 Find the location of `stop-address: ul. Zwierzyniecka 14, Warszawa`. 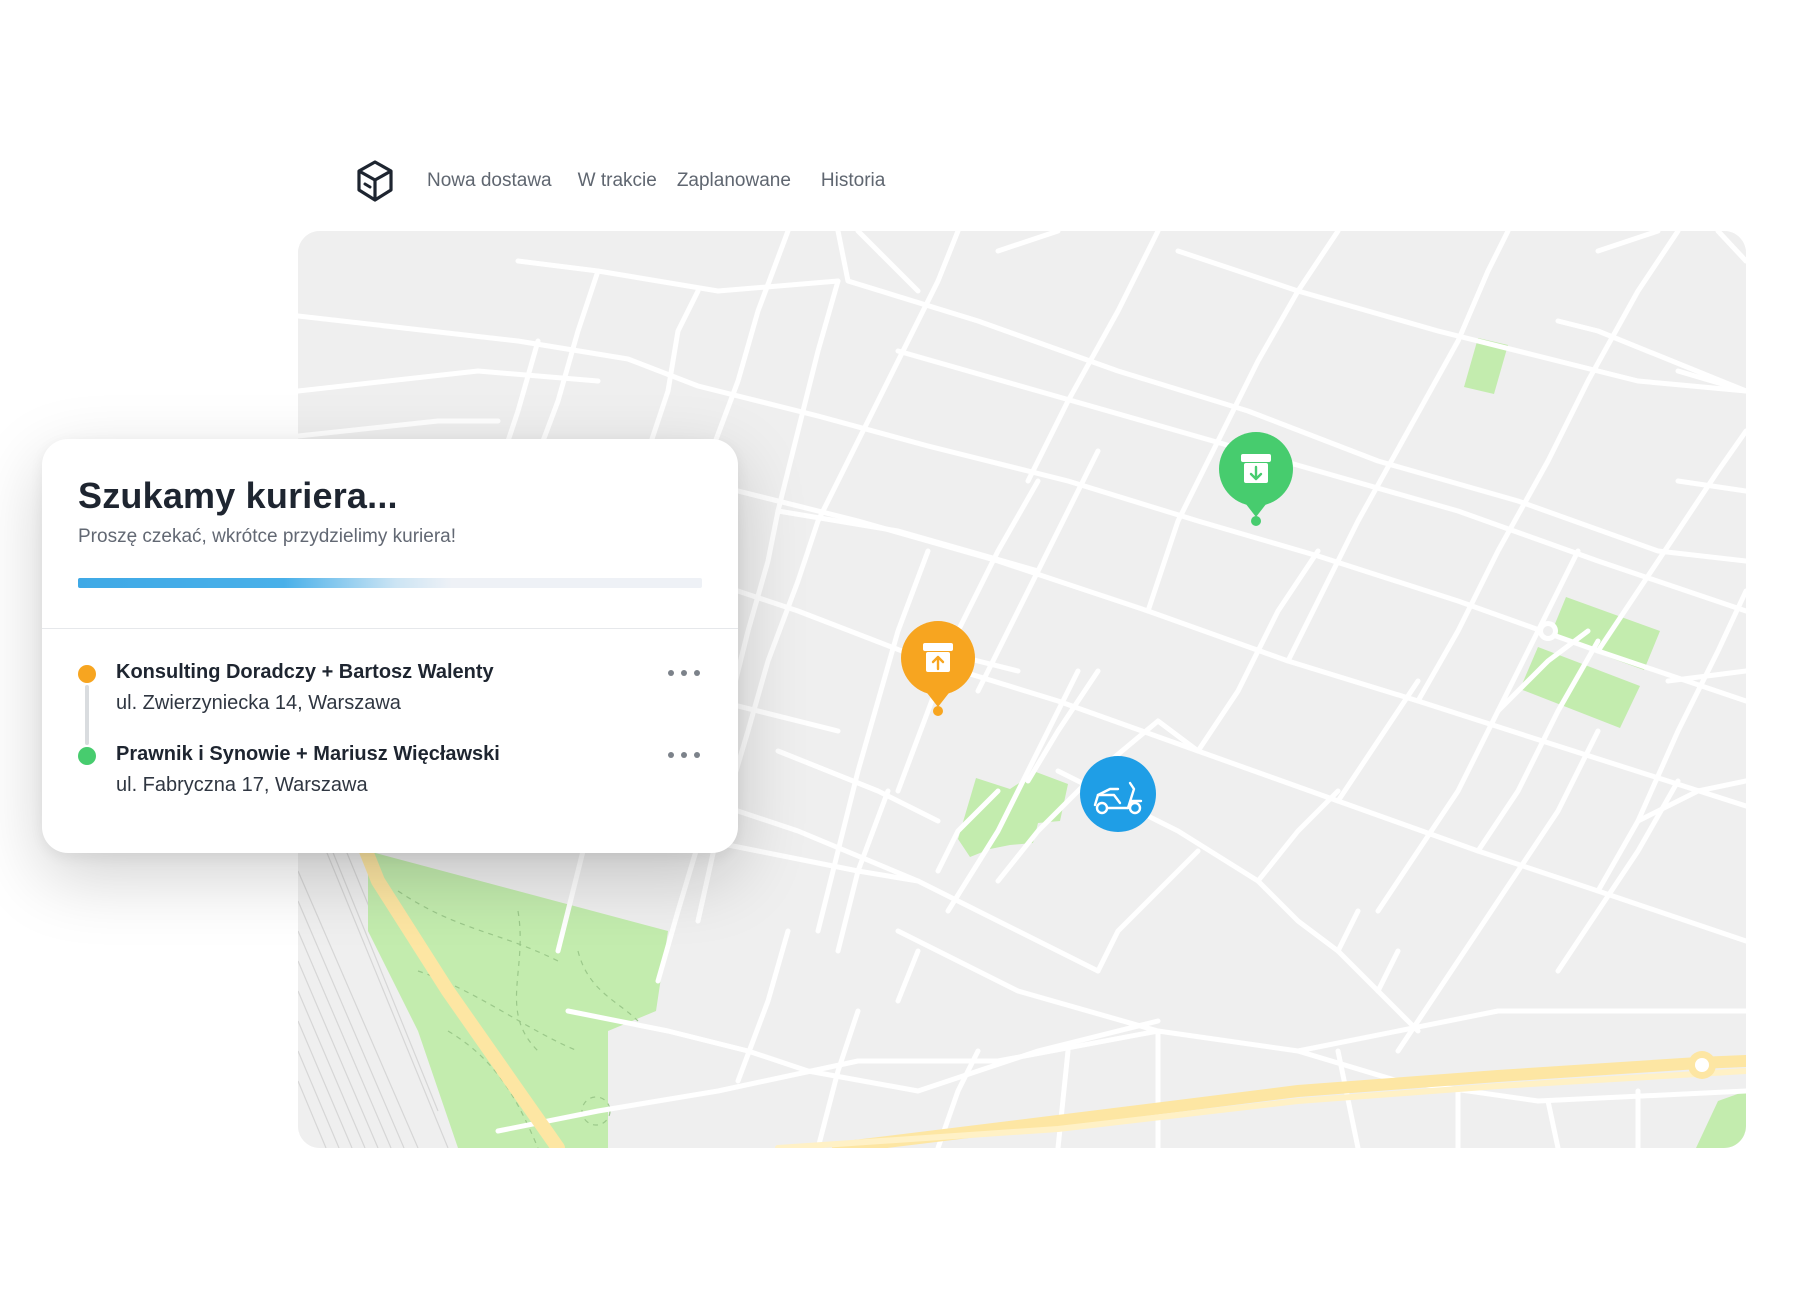

stop-address: ul. Zwierzyniecka 14, Warszawa is located at coordinates (258, 703).